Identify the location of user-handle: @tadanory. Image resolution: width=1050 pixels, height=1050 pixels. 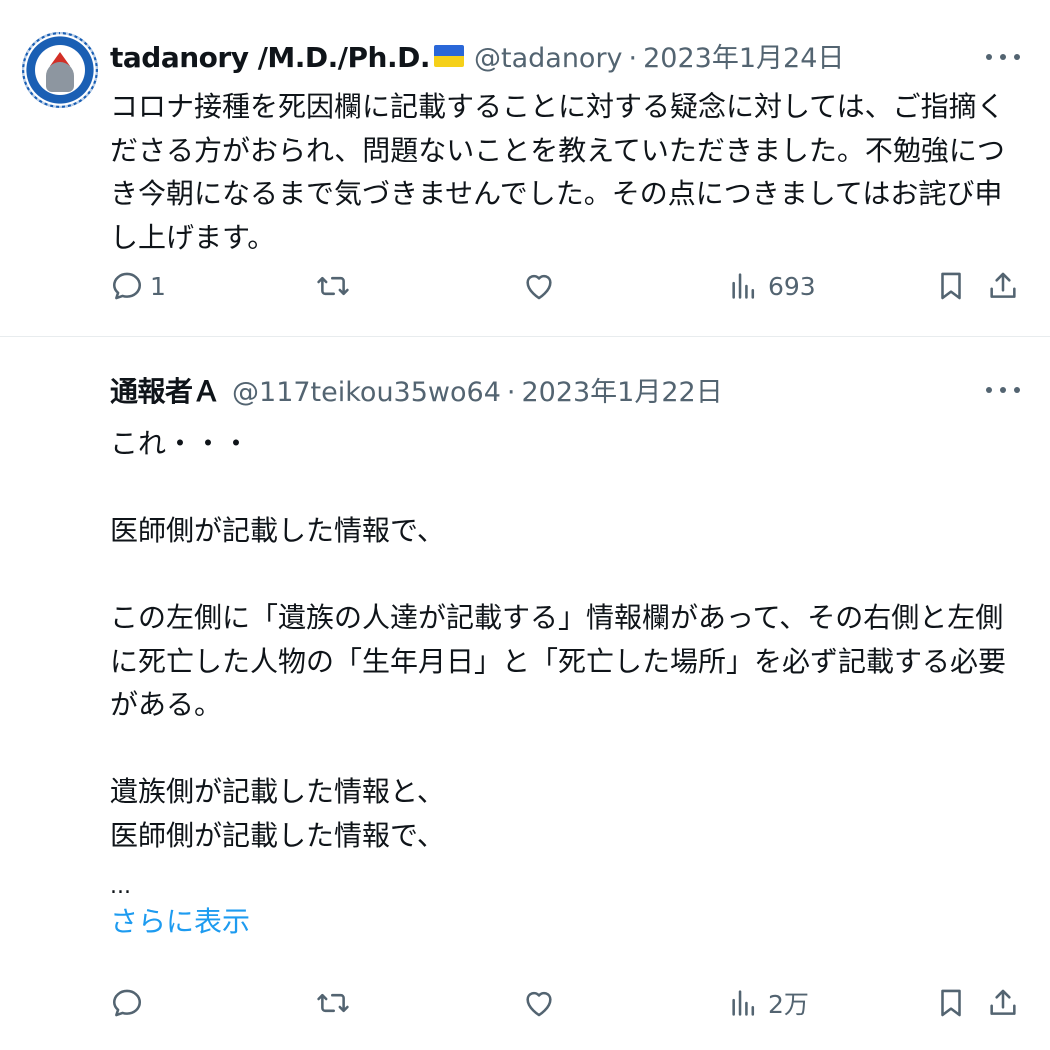
(548, 59).